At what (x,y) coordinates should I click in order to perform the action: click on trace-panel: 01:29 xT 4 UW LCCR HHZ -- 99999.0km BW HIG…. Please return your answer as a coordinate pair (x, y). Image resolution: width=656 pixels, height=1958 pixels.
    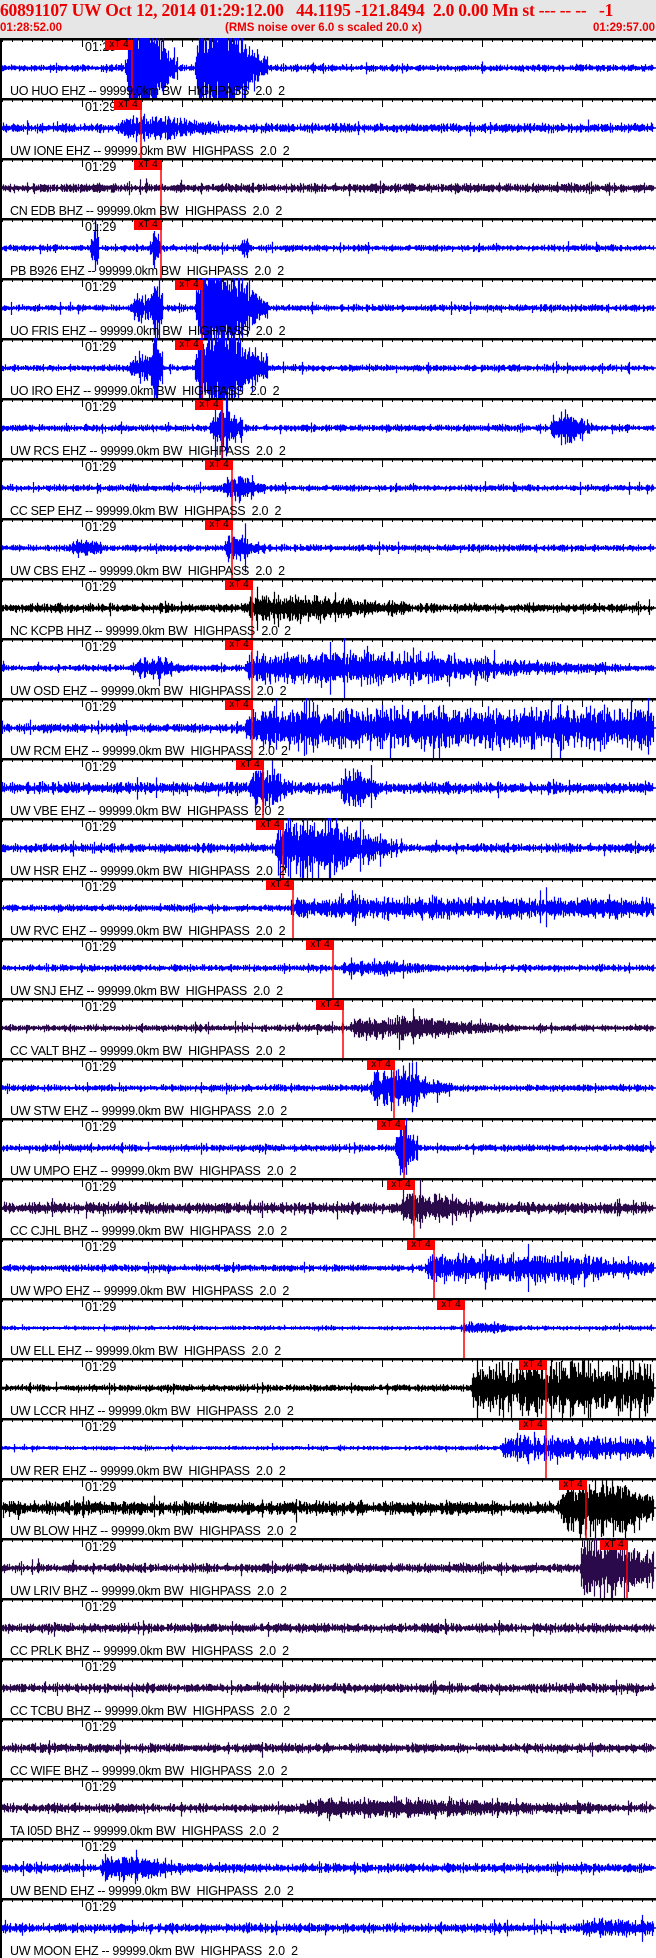
    Looking at the image, I should click on (328, 1388).